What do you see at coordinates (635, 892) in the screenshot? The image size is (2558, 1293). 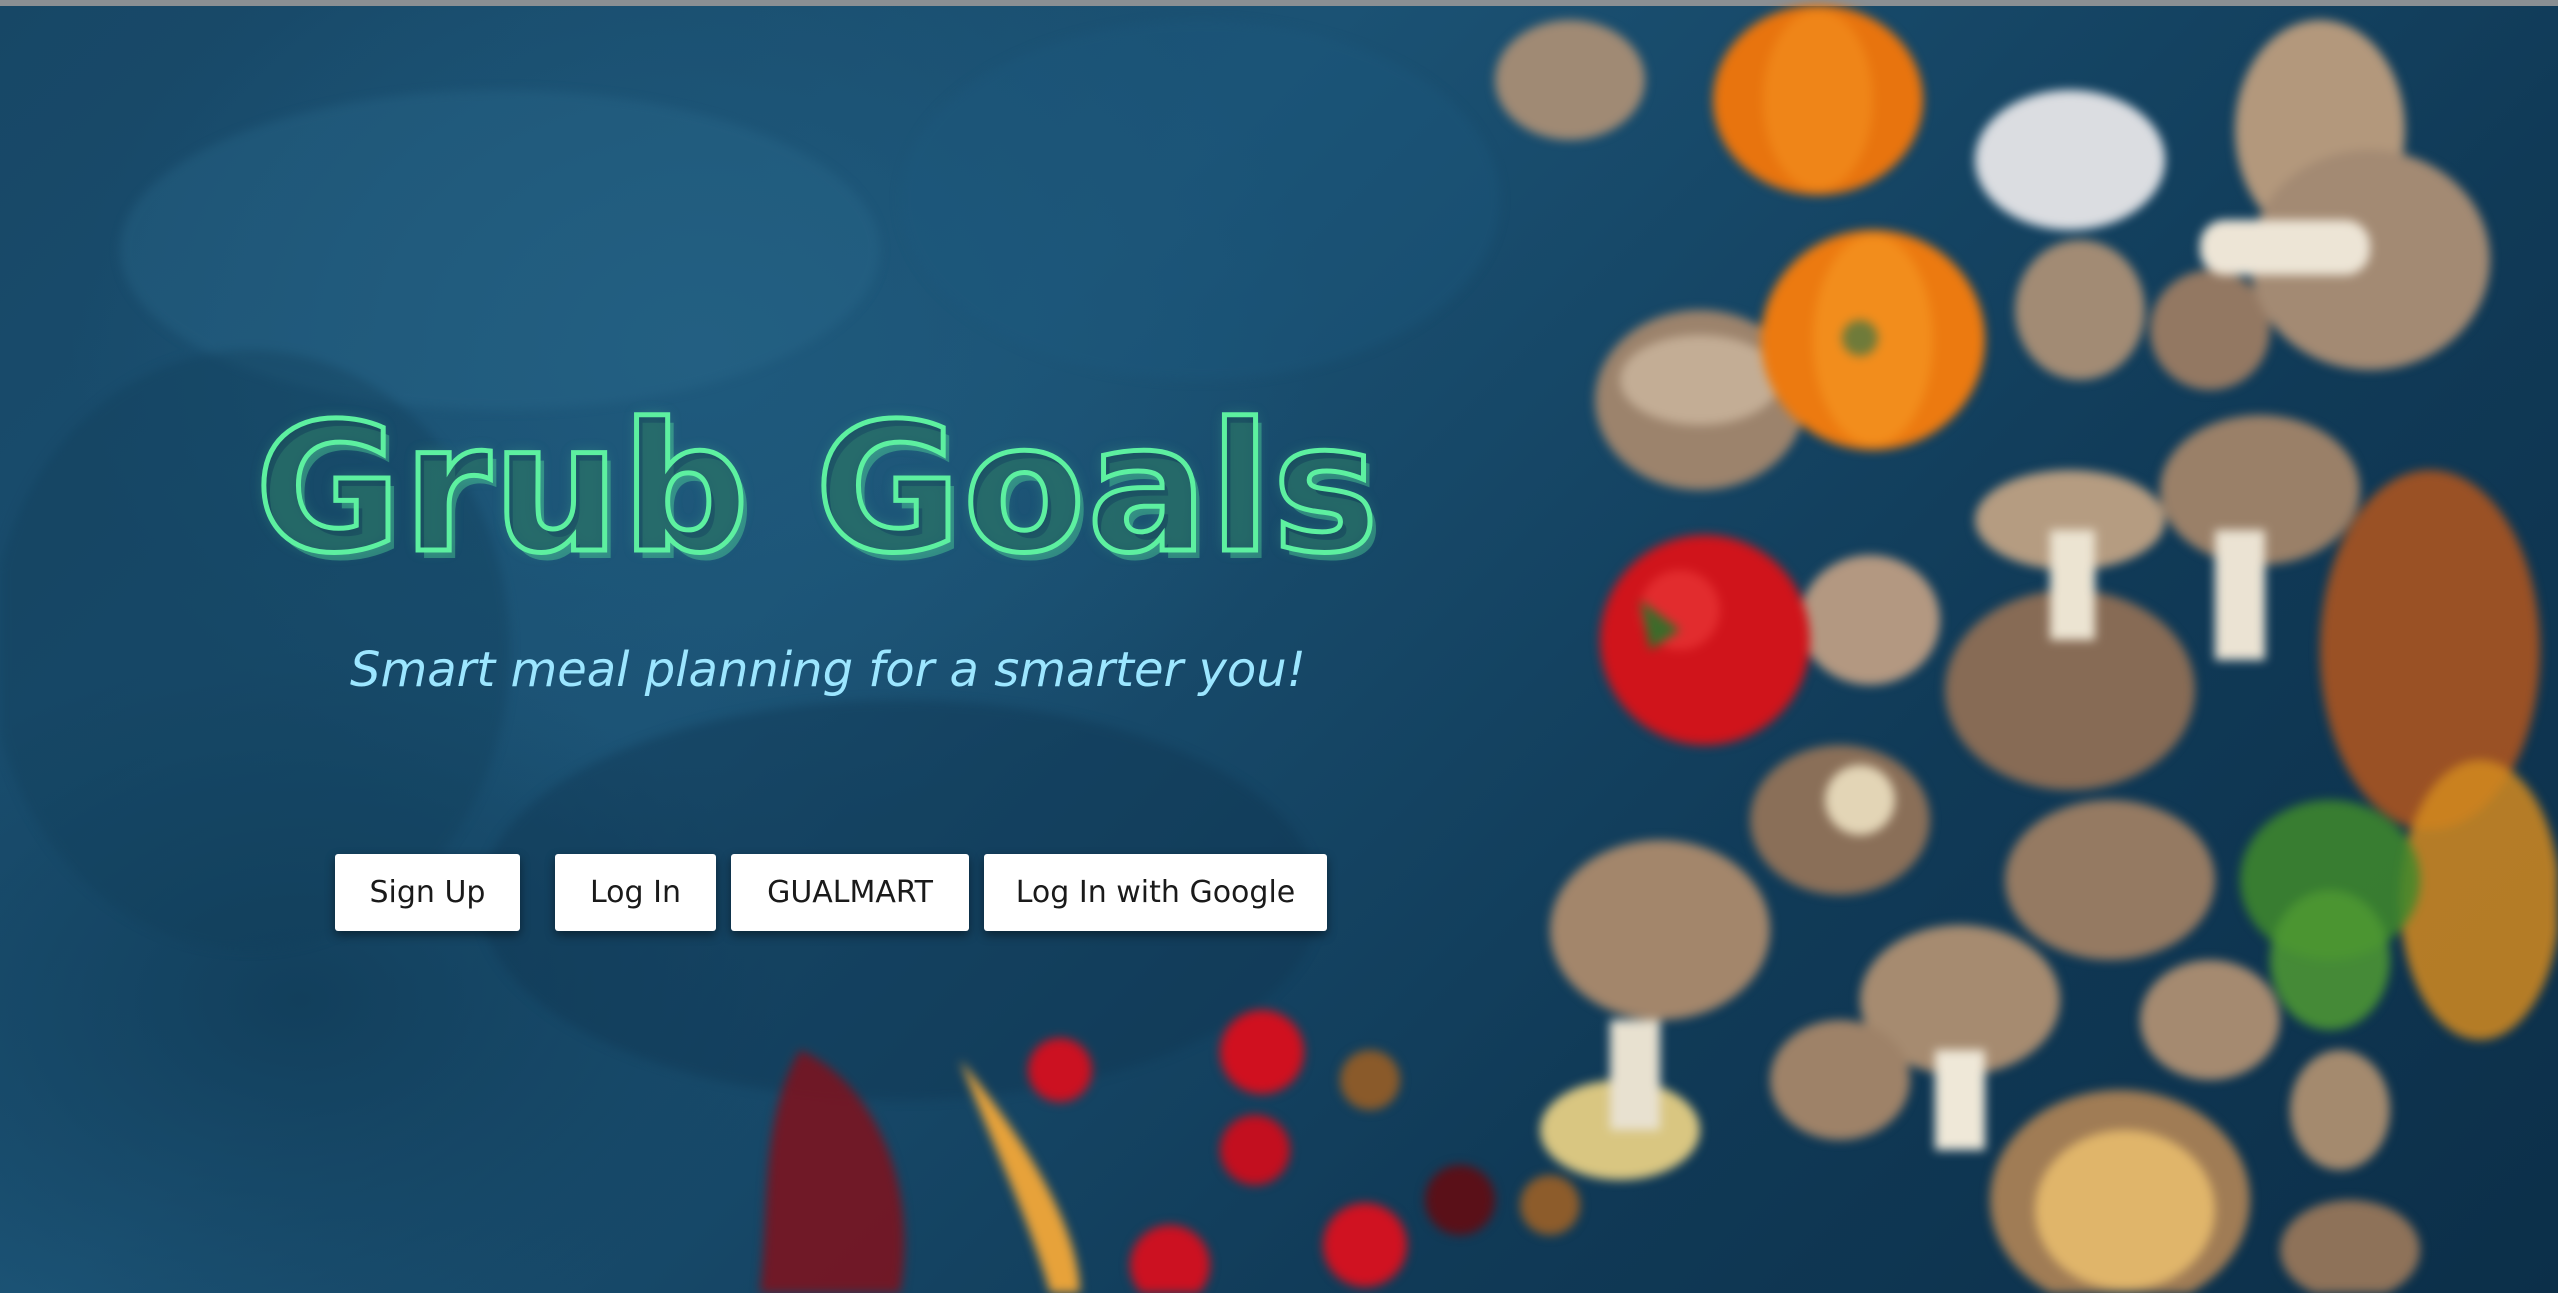 I see `log-in-button: Log In` at bounding box center [635, 892].